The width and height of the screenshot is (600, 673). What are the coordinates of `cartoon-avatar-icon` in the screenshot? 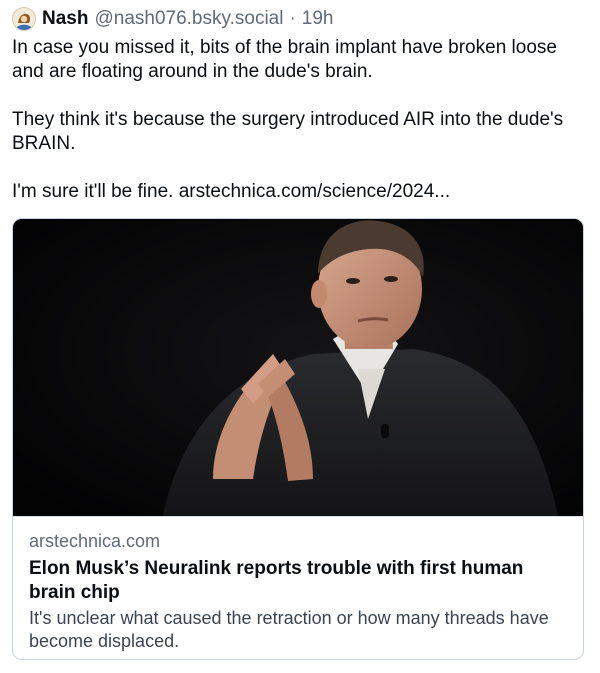 It's located at (24, 19).